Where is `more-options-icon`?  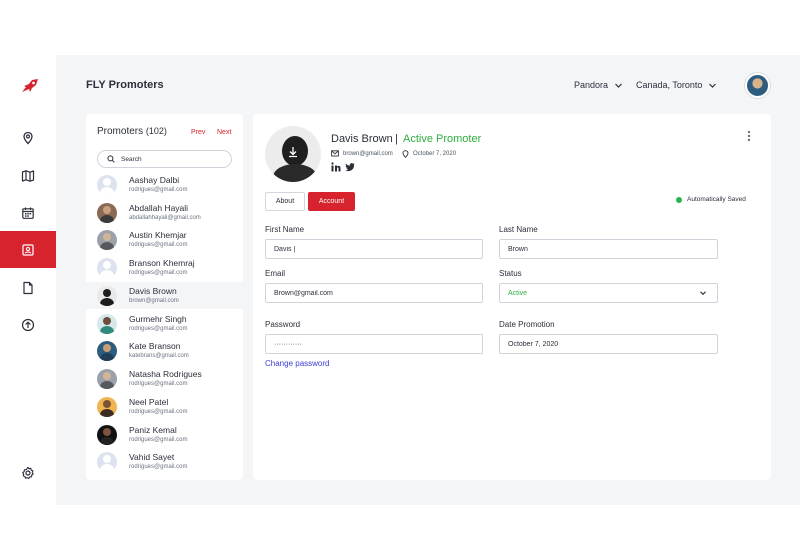
more-options-icon is located at coordinates (749, 136).